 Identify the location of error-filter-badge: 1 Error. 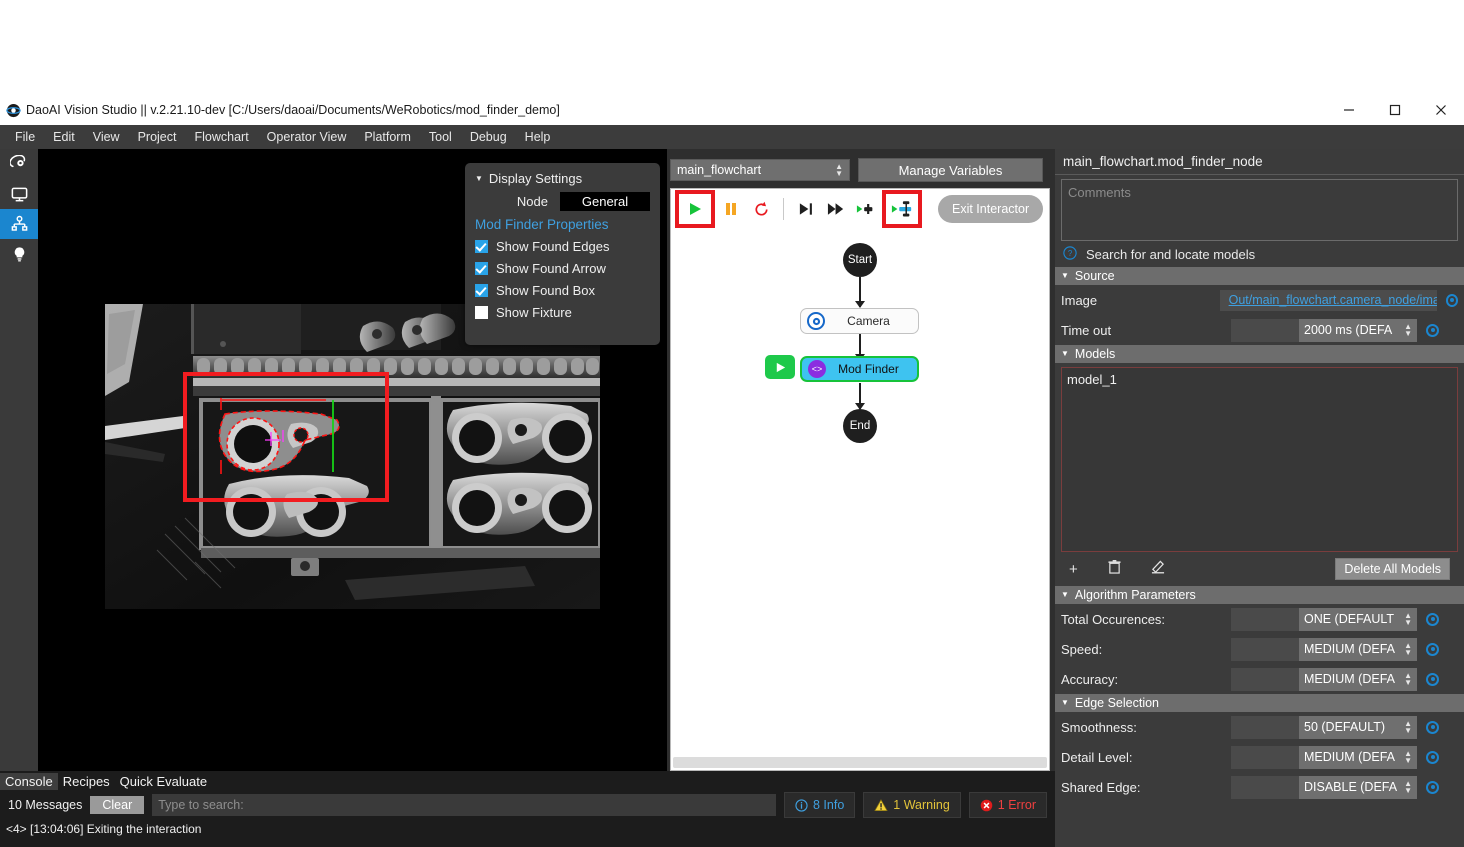
(1007, 805).